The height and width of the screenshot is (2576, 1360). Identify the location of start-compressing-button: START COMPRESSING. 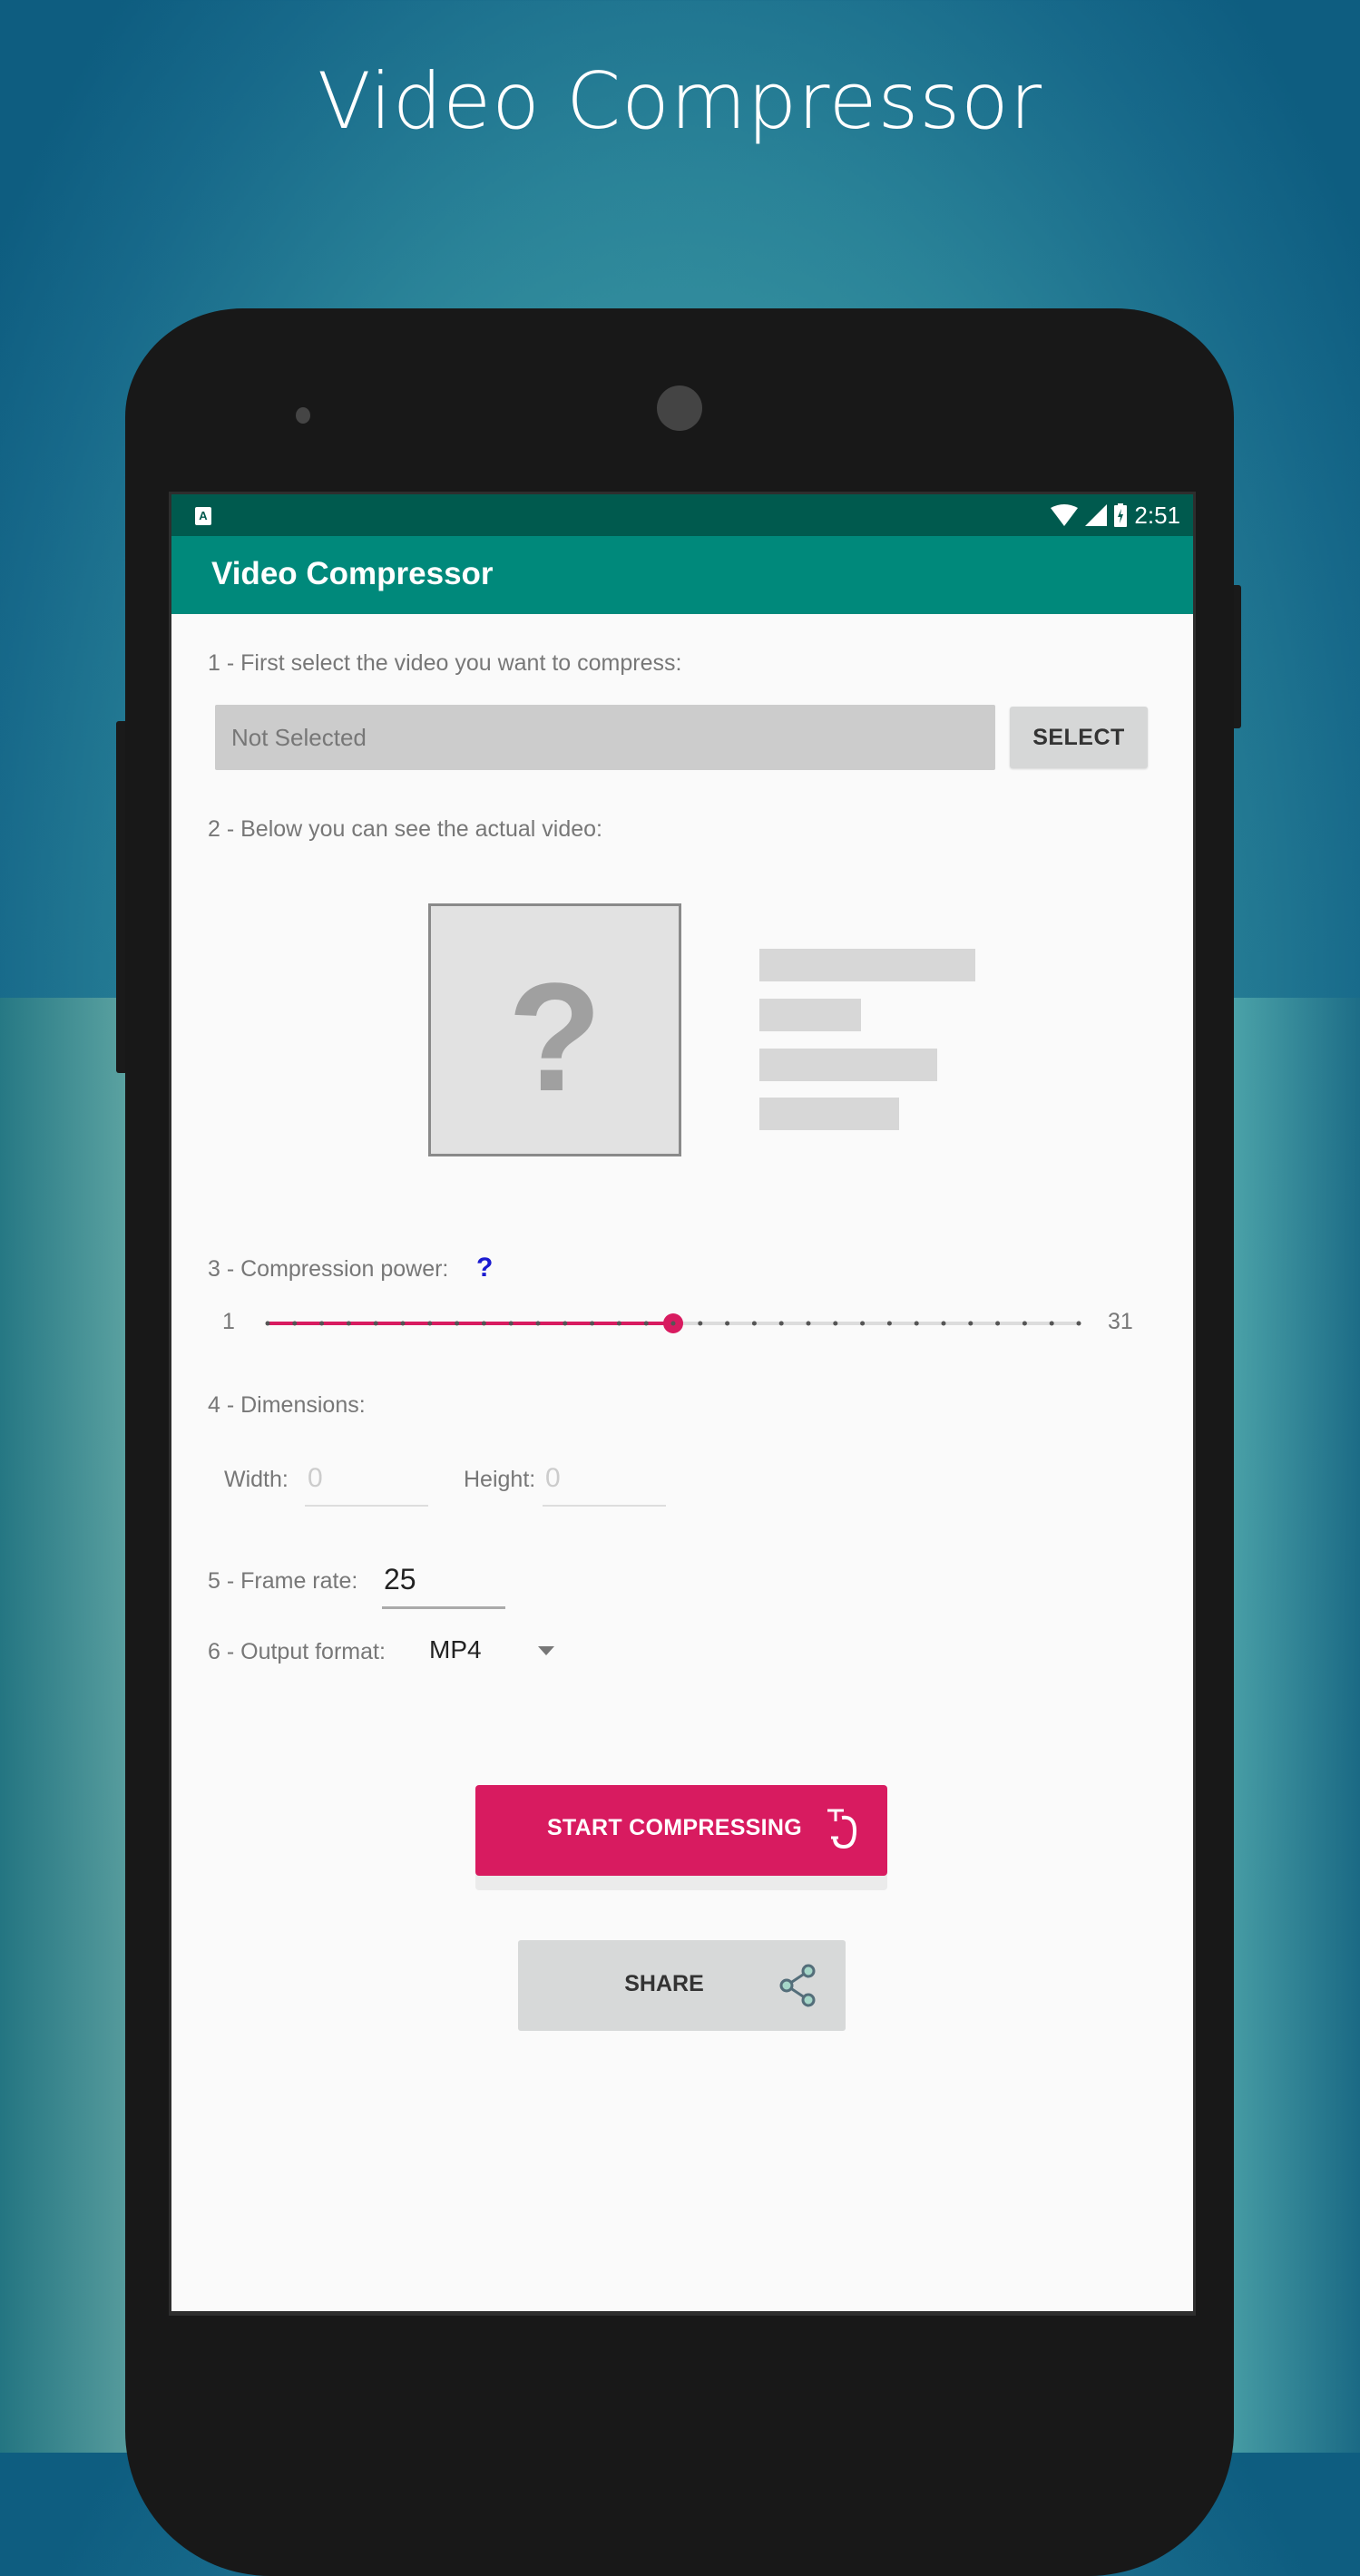
(681, 1830).